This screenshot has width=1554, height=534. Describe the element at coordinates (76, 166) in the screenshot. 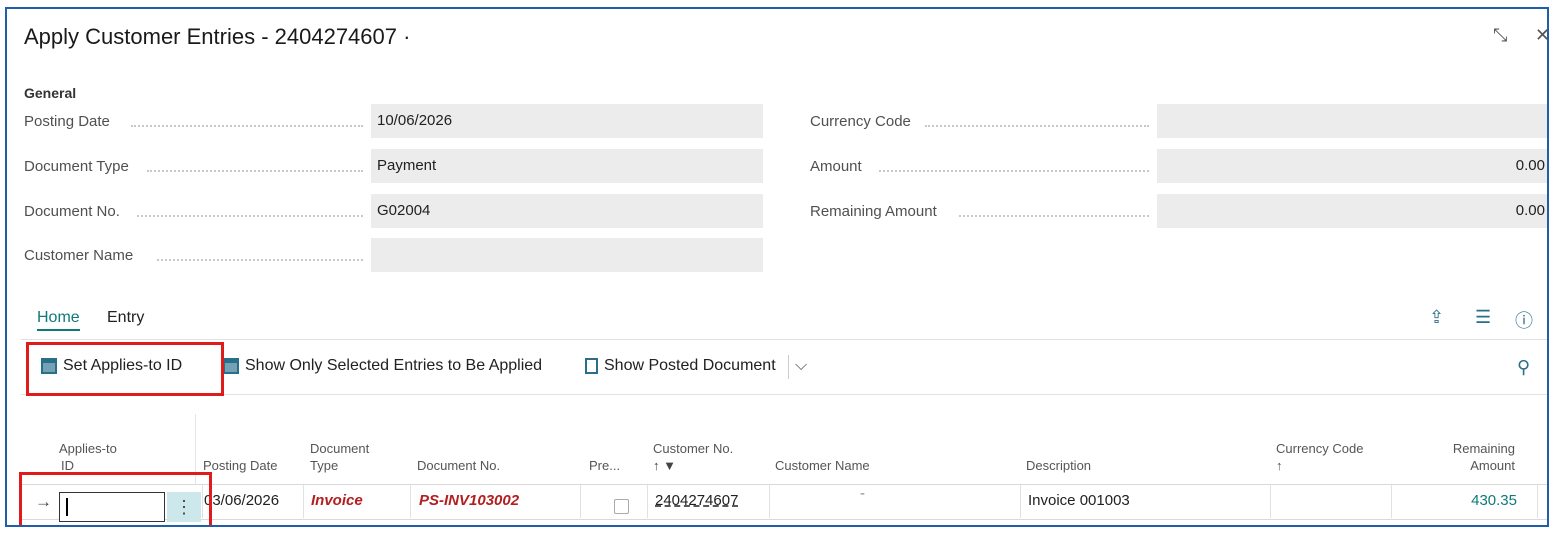

I see `document-type-label: Document Type` at that location.